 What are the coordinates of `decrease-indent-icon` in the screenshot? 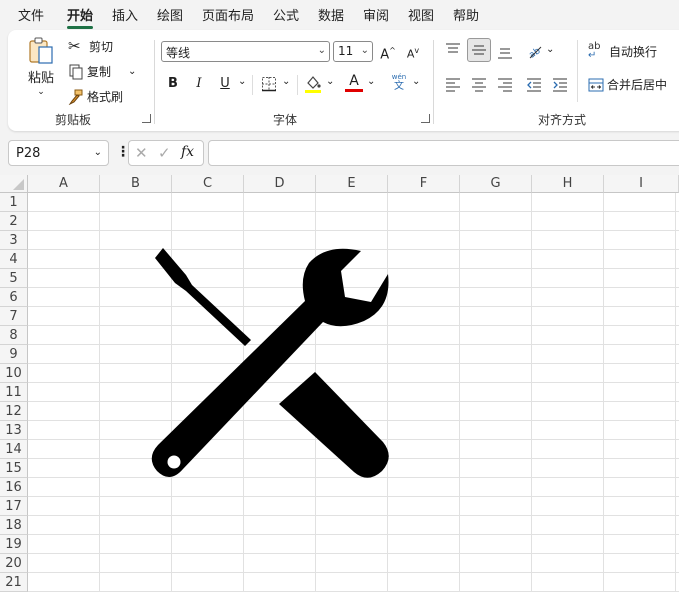 It's located at (534, 85).